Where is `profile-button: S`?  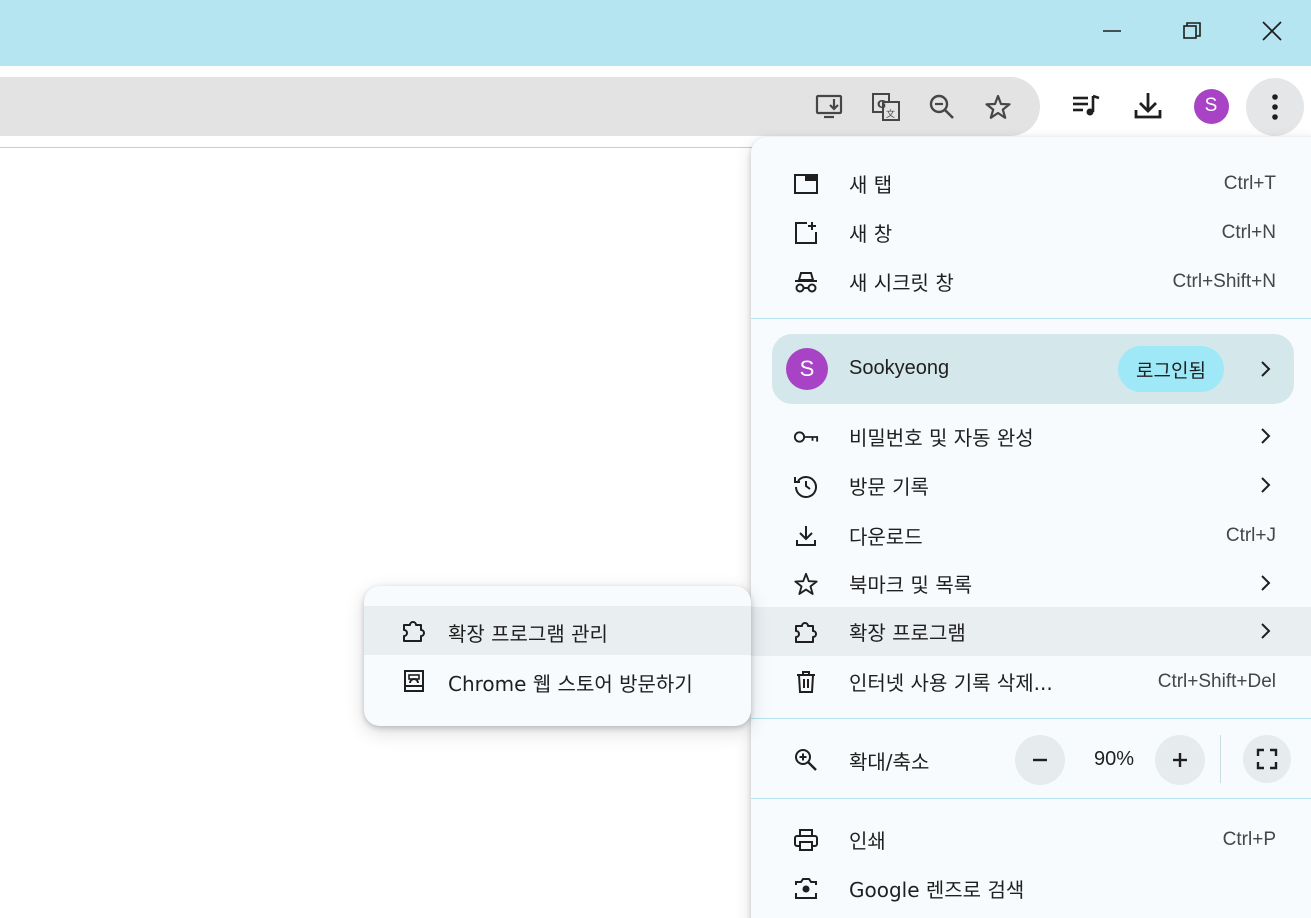 profile-button: S is located at coordinates (1211, 106).